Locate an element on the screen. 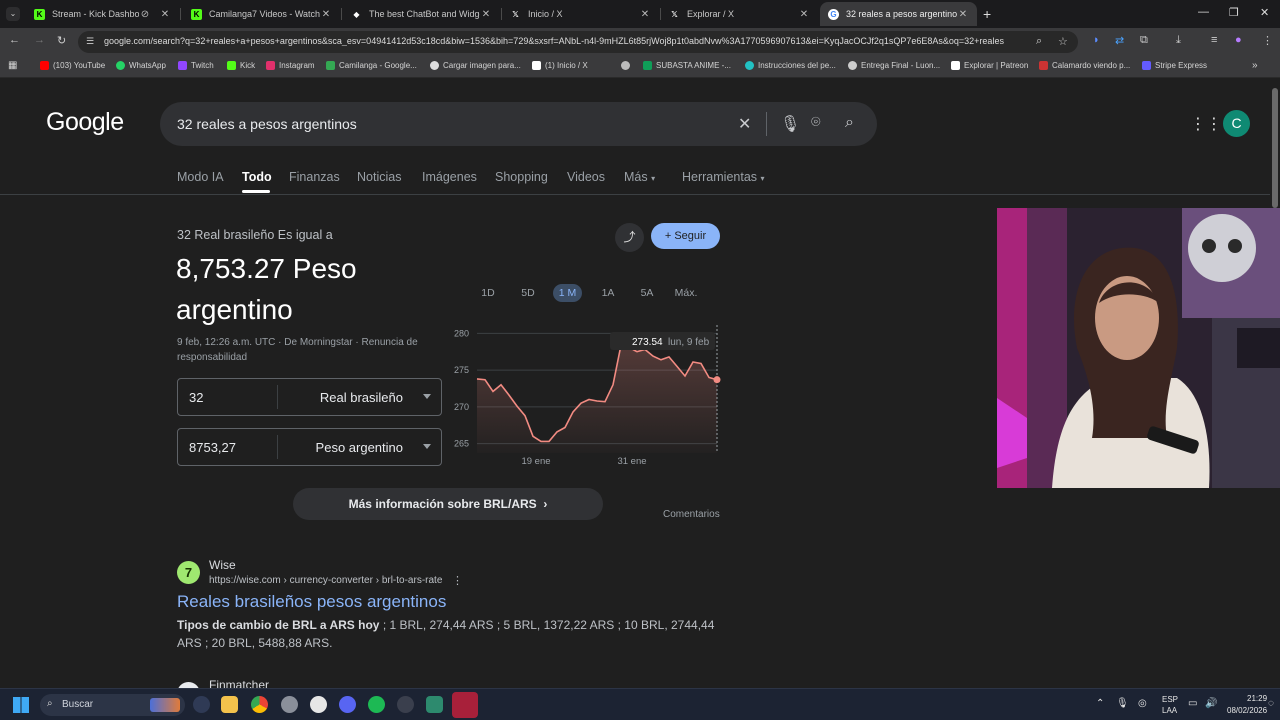  chrome-icon is located at coordinates (259, 704).